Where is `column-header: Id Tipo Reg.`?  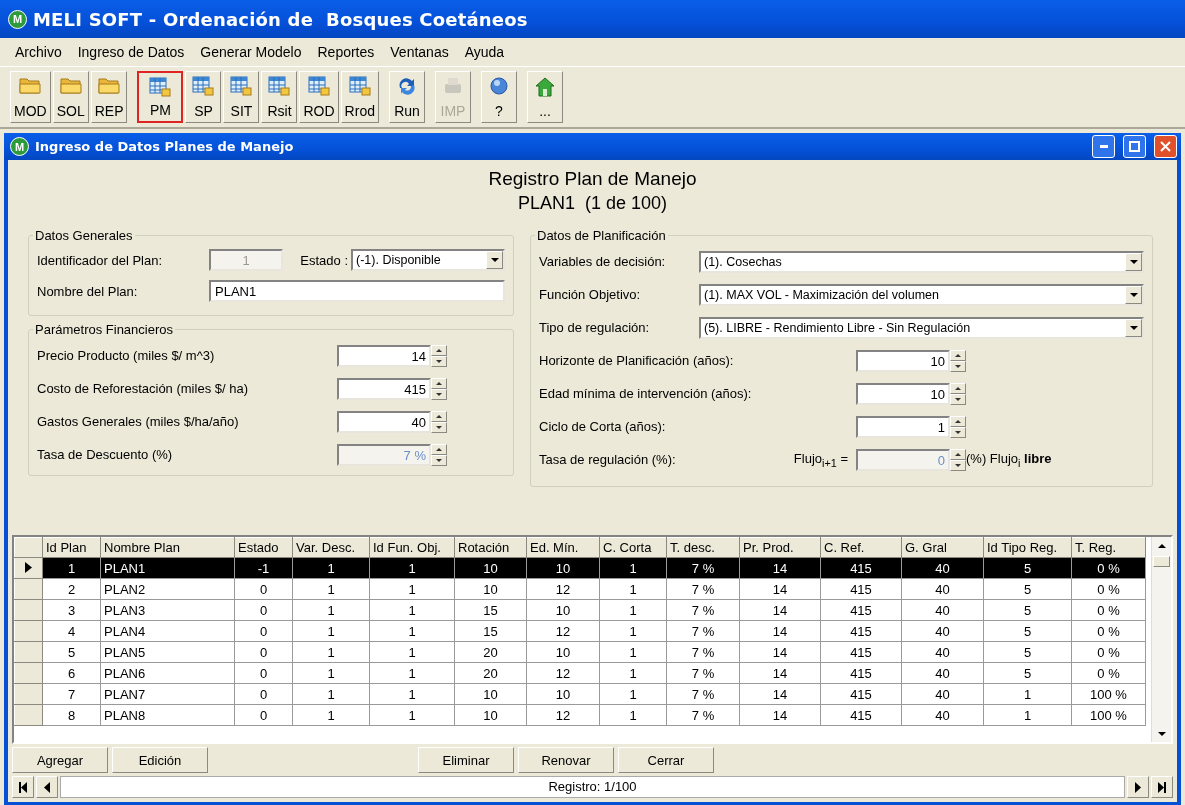
column-header: Id Tipo Reg. is located at coordinates (1027, 547).